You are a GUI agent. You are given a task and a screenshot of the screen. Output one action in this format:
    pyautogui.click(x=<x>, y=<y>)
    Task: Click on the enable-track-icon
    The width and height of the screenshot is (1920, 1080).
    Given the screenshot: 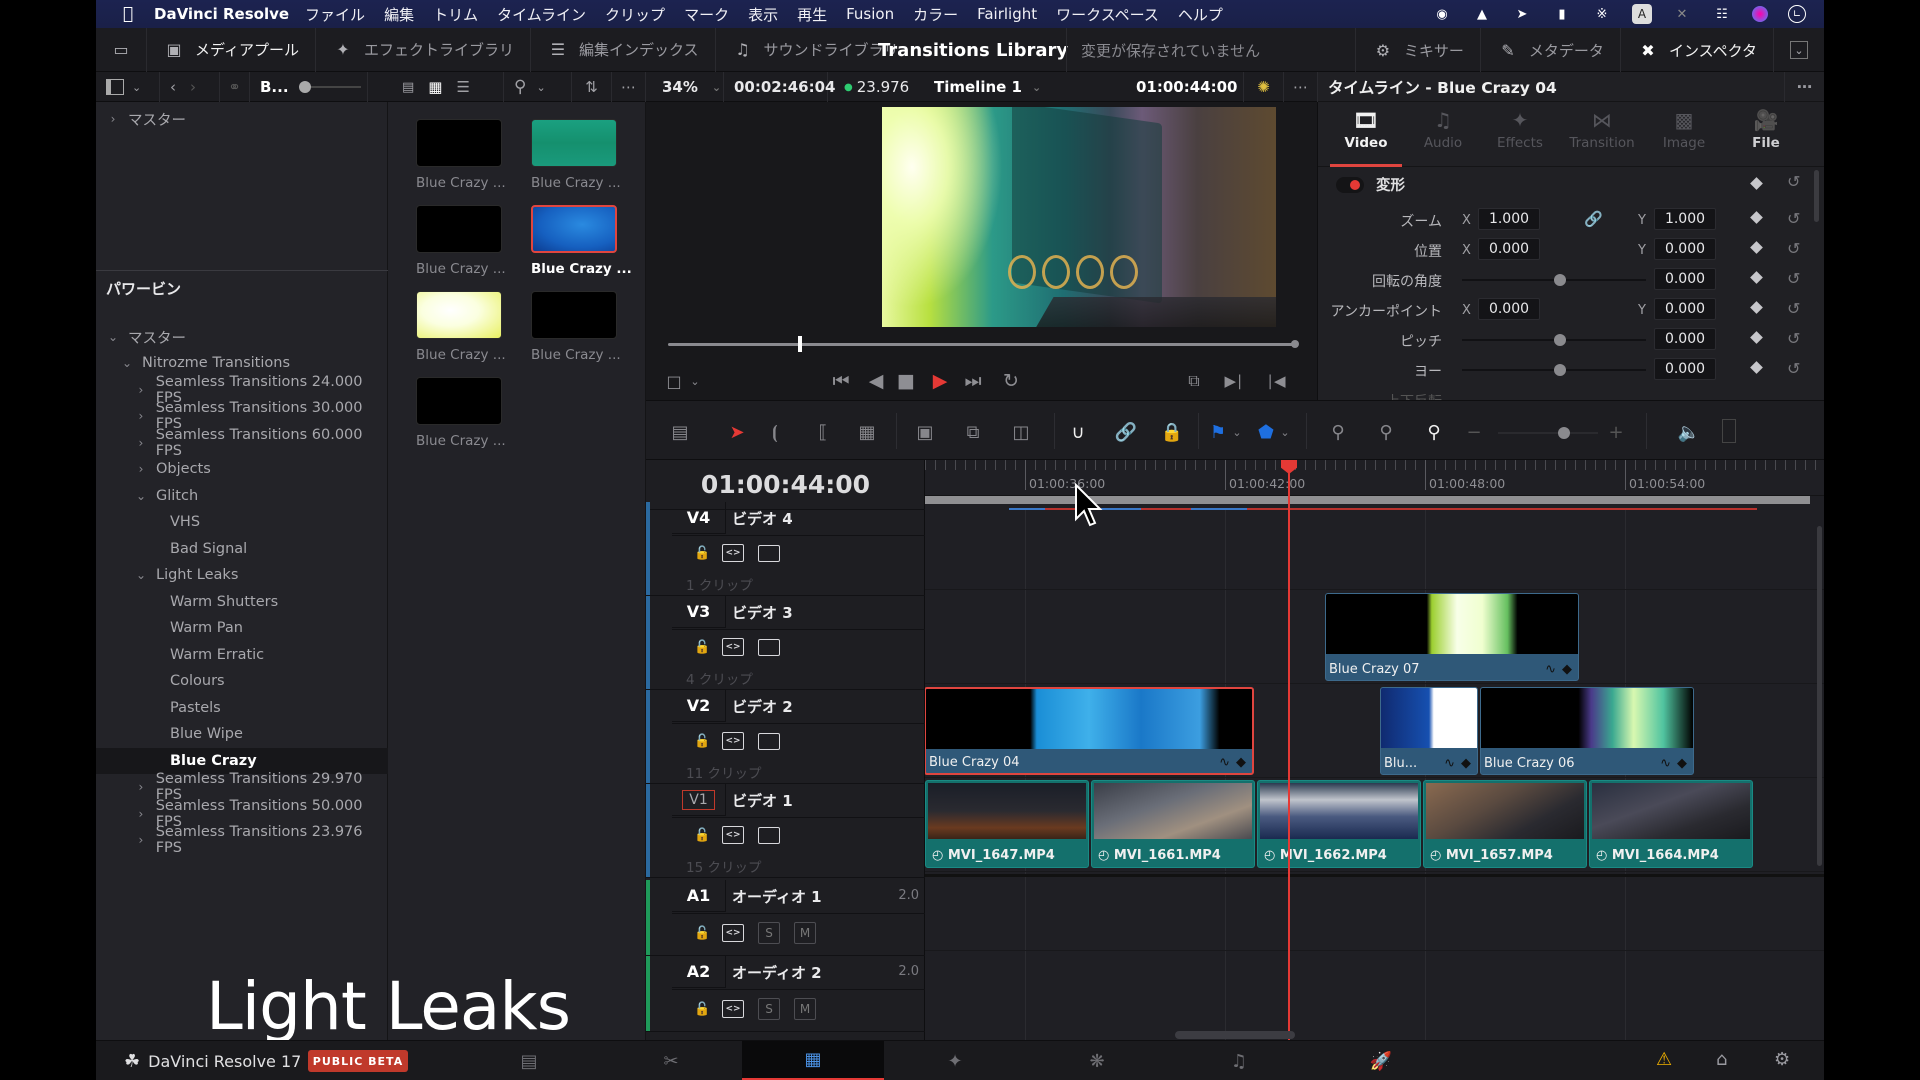 What is the action you would take?
    pyautogui.click(x=769, y=835)
    